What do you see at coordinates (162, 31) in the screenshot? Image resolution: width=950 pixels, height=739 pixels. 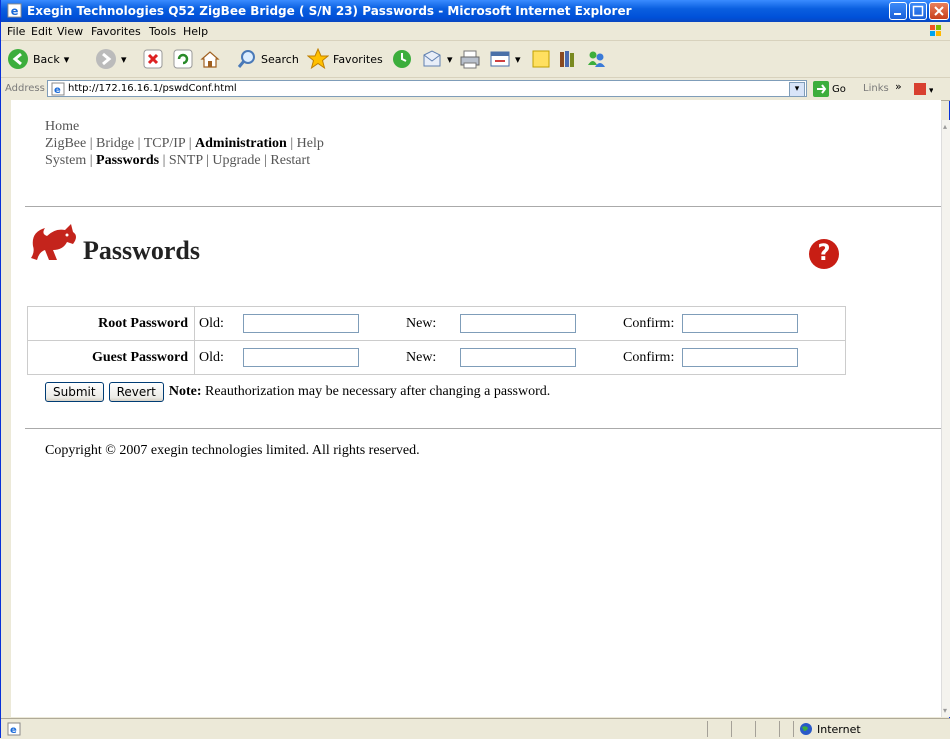 I see `menu-tools: Tools` at bounding box center [162, 31].